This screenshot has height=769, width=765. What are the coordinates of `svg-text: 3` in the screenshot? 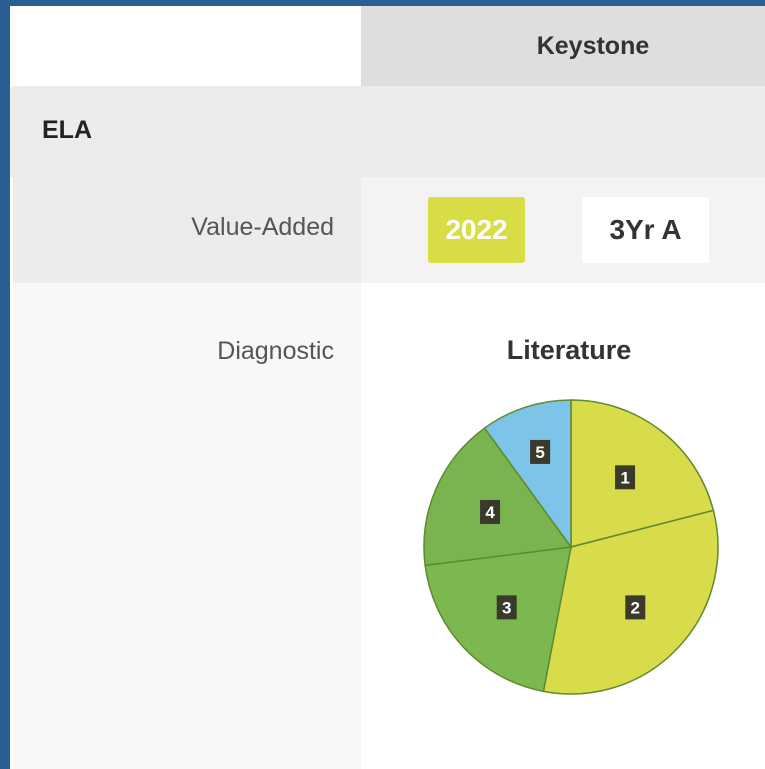 It's located at (506, 607).